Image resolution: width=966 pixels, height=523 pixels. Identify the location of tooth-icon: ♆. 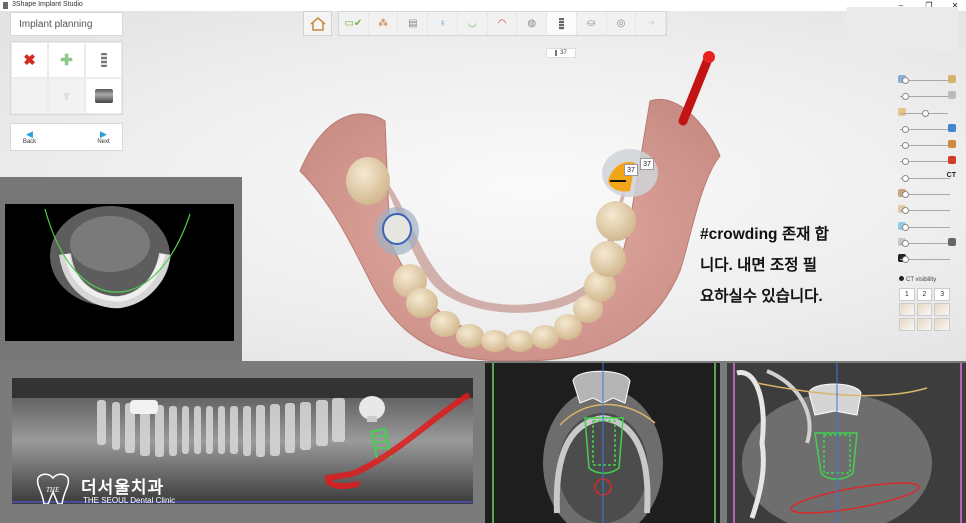
(66, 96).